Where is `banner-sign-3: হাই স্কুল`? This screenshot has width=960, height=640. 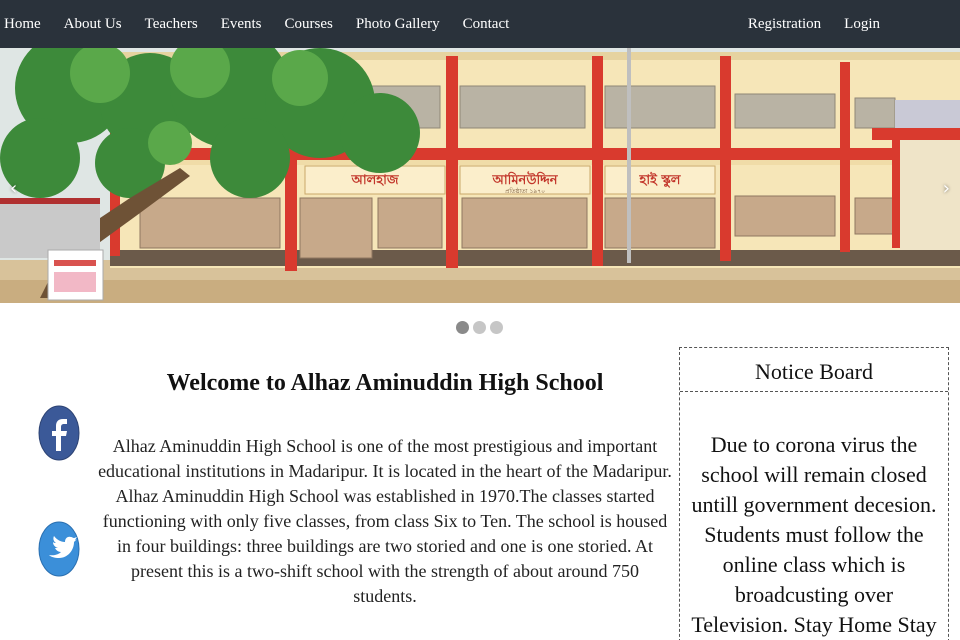 banner-sign-3: হাই স্কুল is located at coordinates (660, 180).